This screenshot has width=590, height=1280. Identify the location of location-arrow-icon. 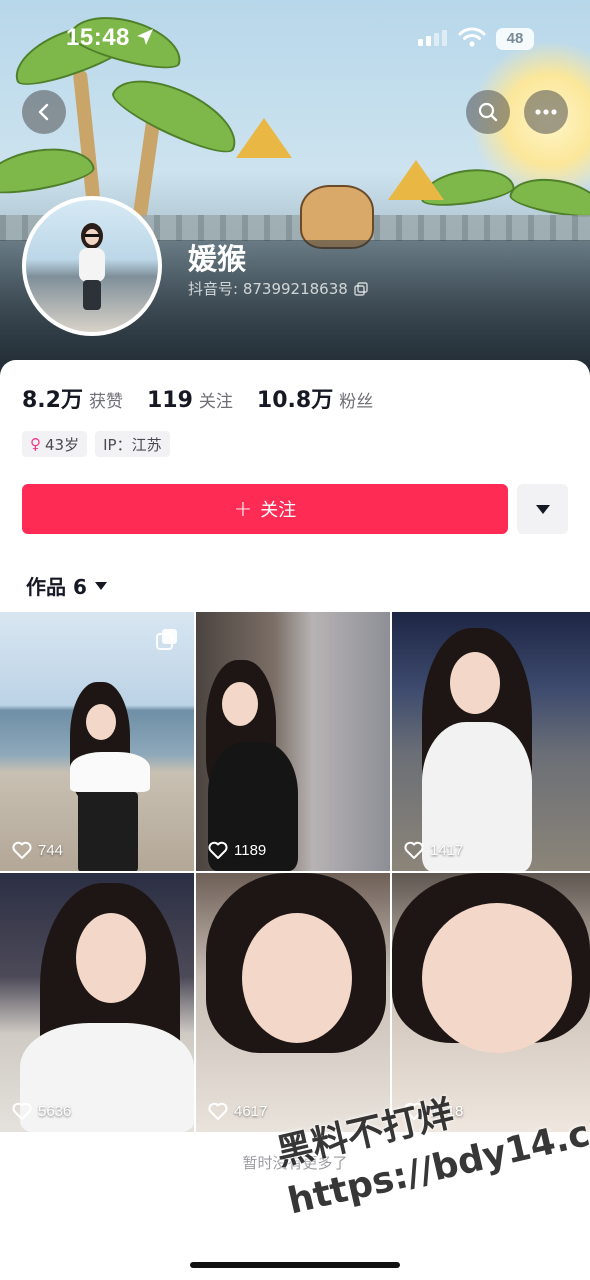
(145, 37).